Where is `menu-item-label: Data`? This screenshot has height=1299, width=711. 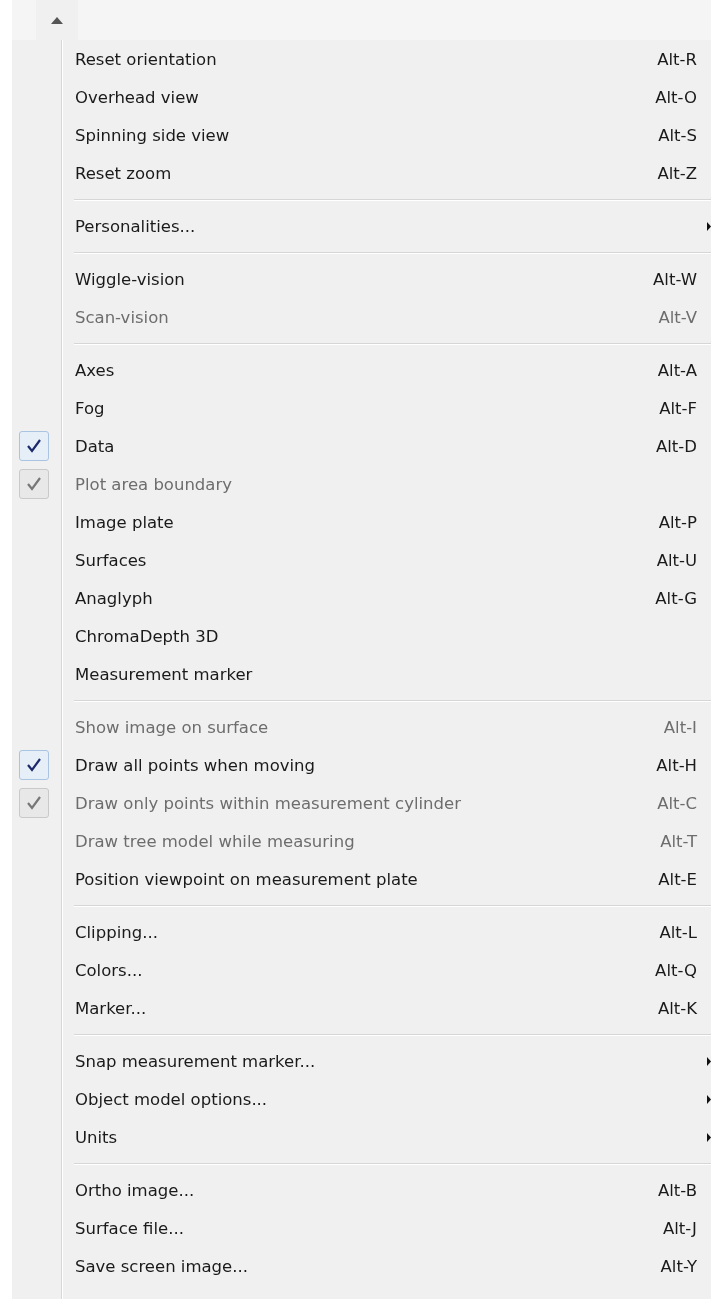
menu-item-label: Data is located at coordinates (95, 446).